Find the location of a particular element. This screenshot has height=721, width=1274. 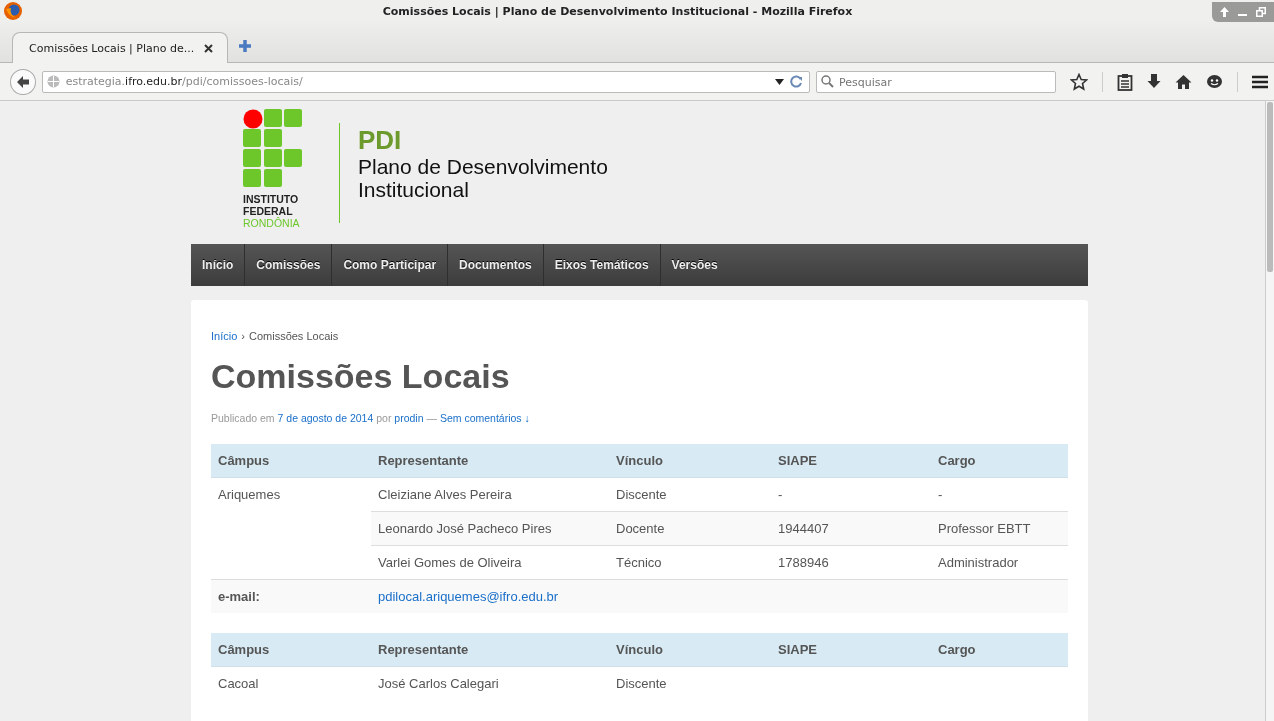

table-cell: Ariquemes is located at coordinates (291, 494).